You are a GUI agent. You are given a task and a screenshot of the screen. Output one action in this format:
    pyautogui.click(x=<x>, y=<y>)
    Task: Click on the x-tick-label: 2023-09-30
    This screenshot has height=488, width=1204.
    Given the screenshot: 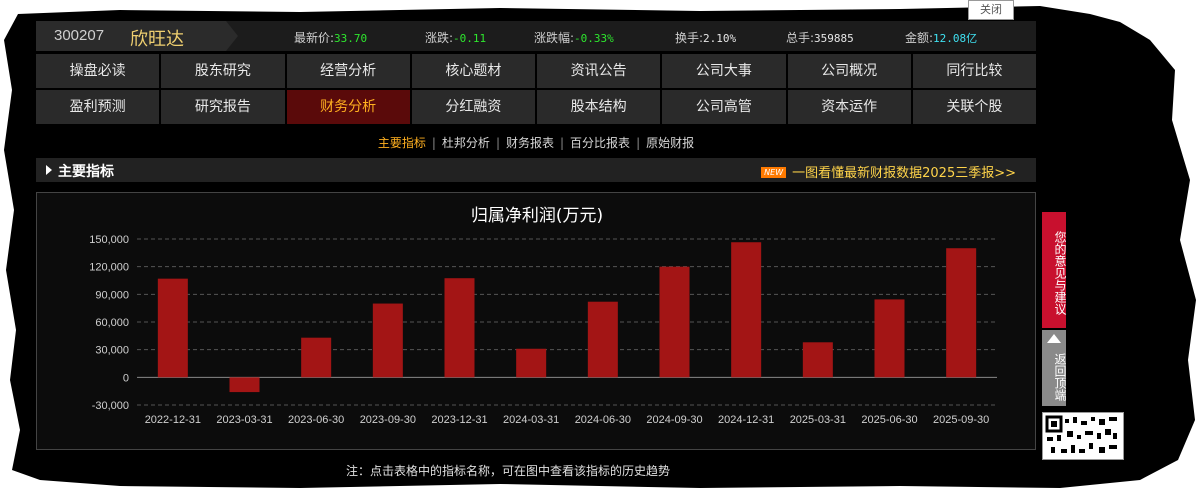 What is the action you would take?
    pyautogui.click(x=388, y=420)
    